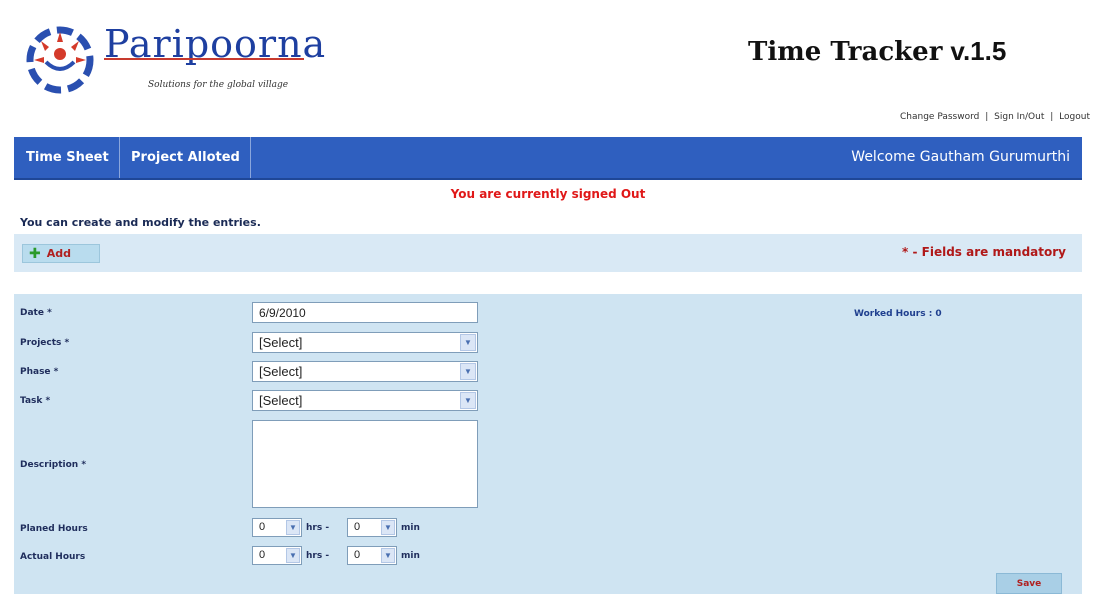  I want to click on change-password-link: Change Password, so click(939, 117).